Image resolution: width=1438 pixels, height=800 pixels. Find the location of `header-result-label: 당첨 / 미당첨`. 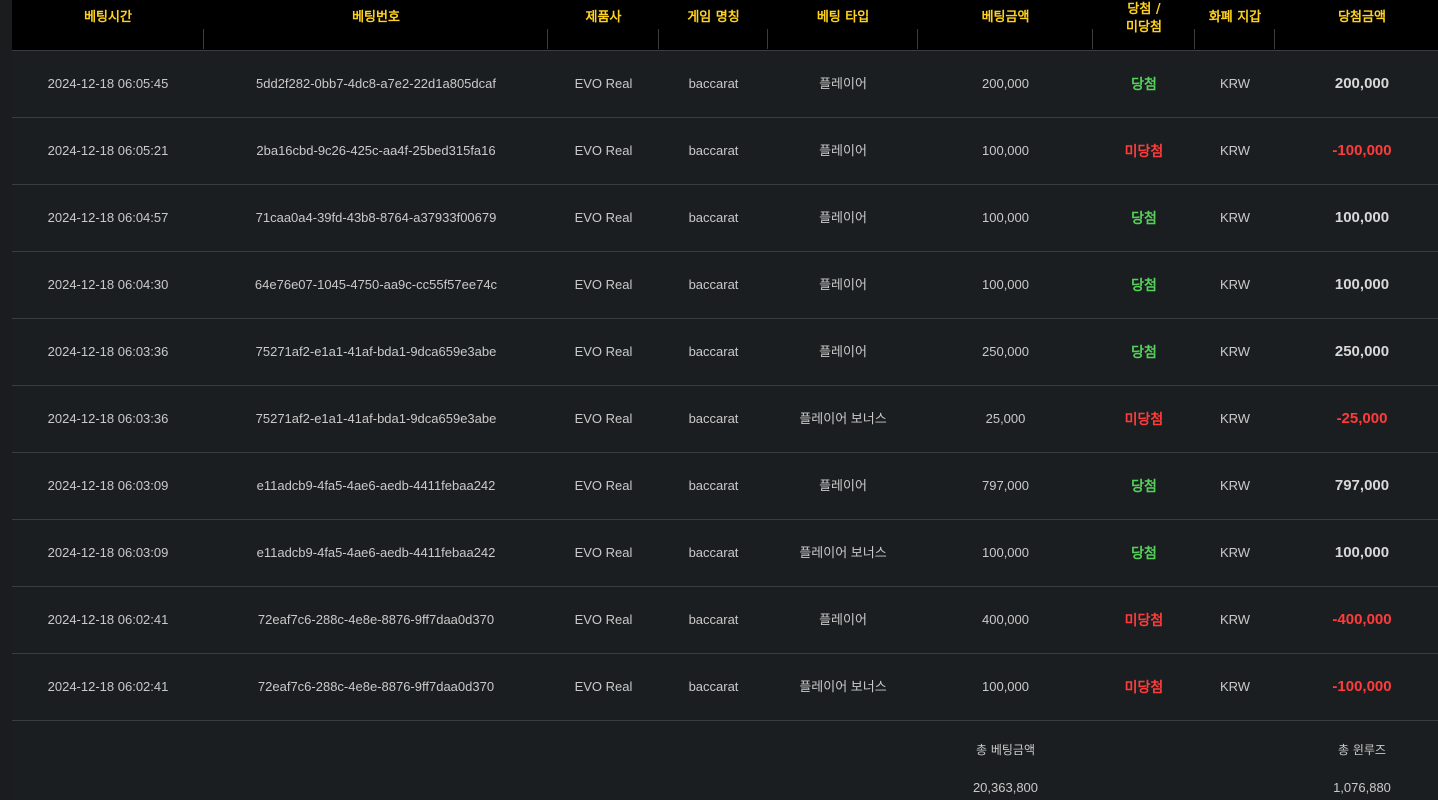

header-result-label: 당첨 / 미당첨 is located at coordinates (1144, 19).